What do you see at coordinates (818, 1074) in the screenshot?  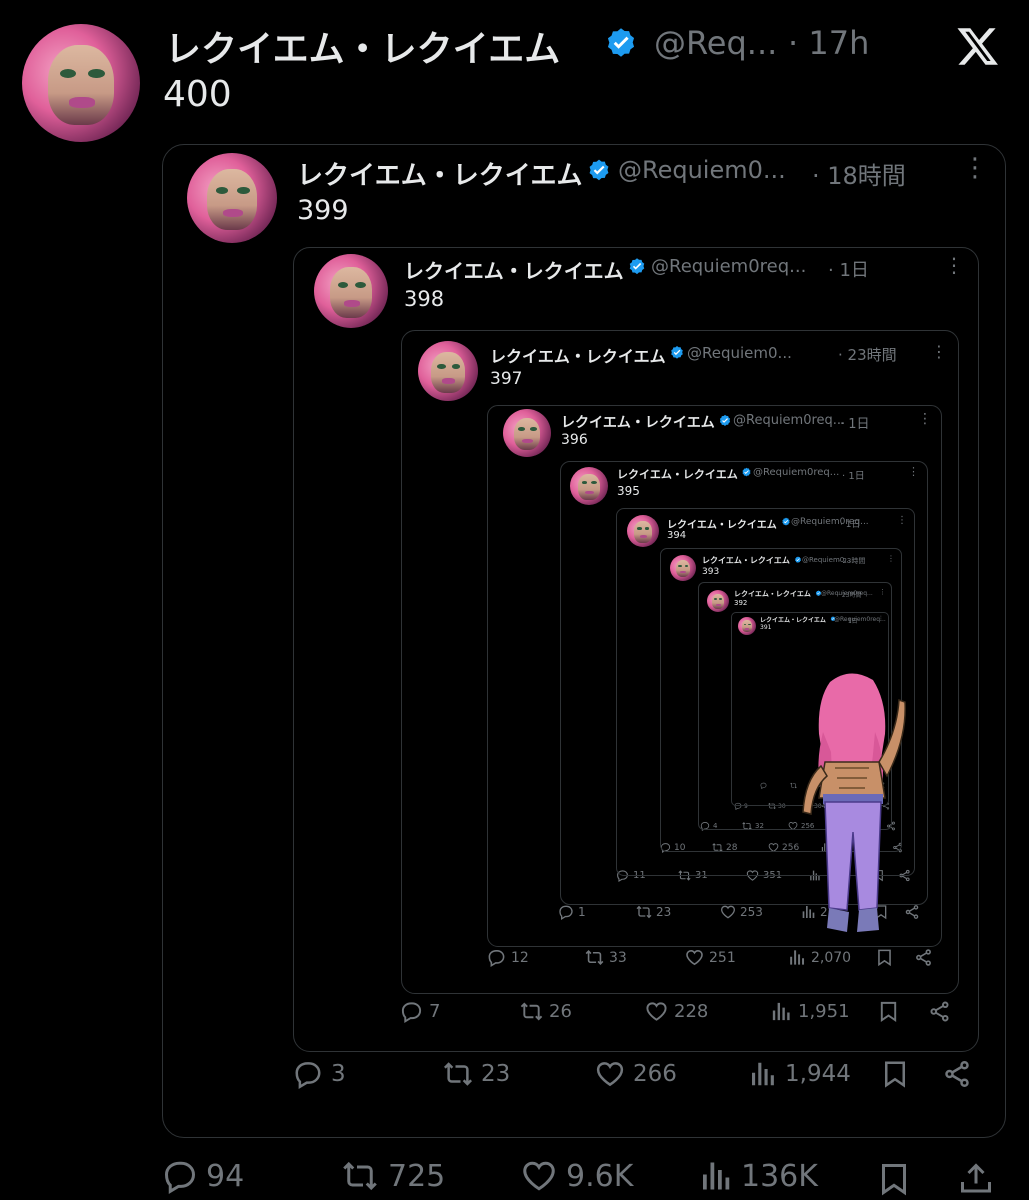 I see `quote-views-count: 1,944` at bounding box center [818, 1074].